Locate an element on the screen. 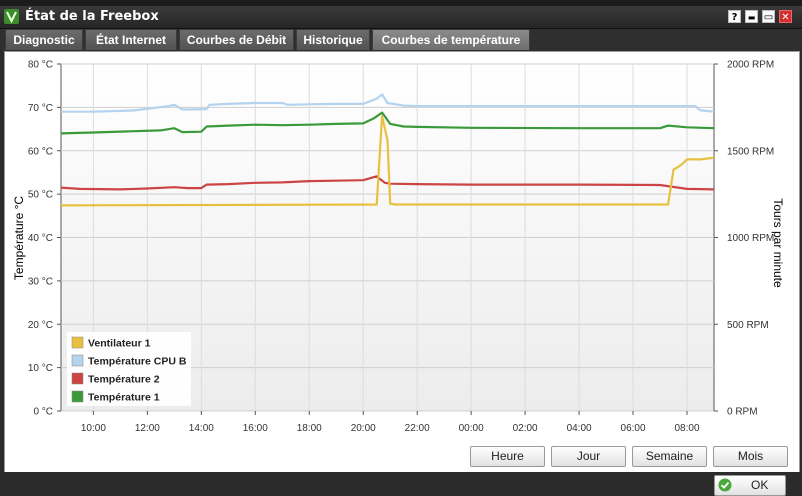  x-tick-label: 16:00 is located at coordinates (255, 428).